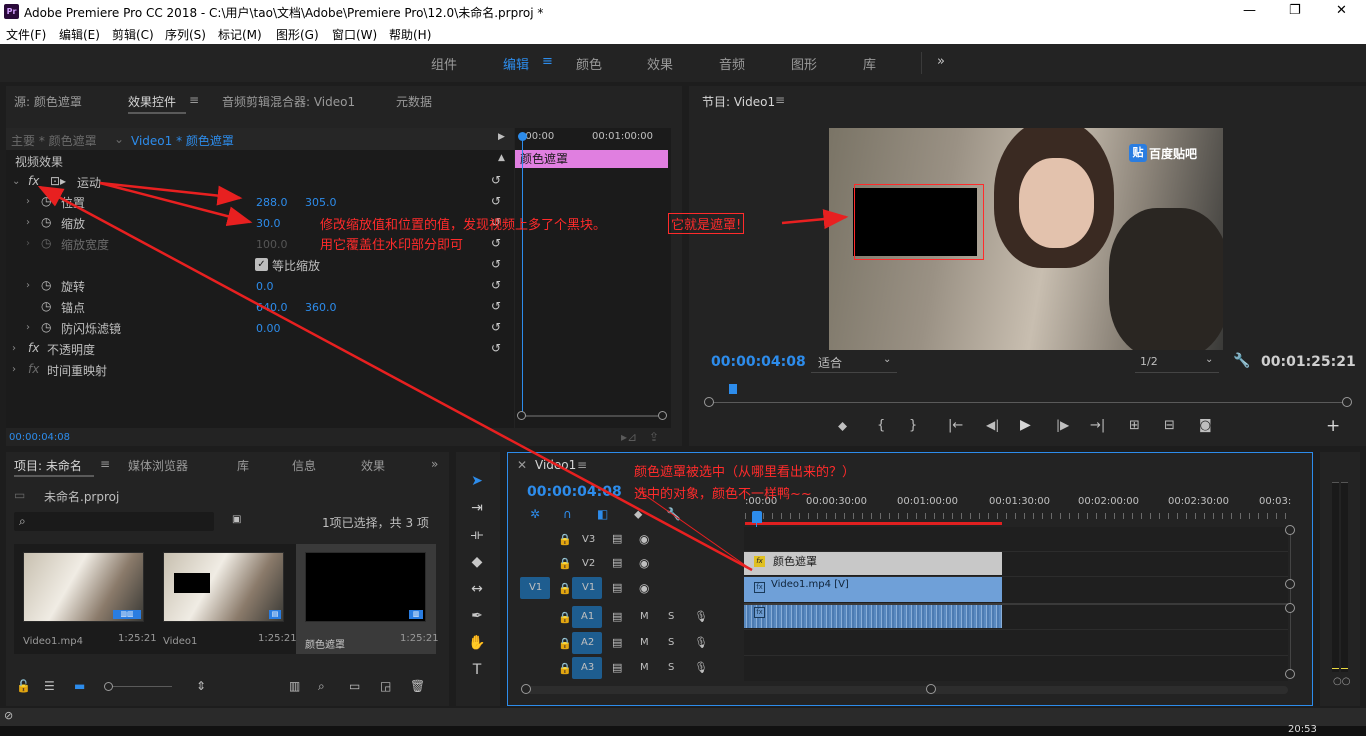 The height and width of the screenshot is (736, 1366). I want to click on mark-out-icon: }, so click(913, 425).